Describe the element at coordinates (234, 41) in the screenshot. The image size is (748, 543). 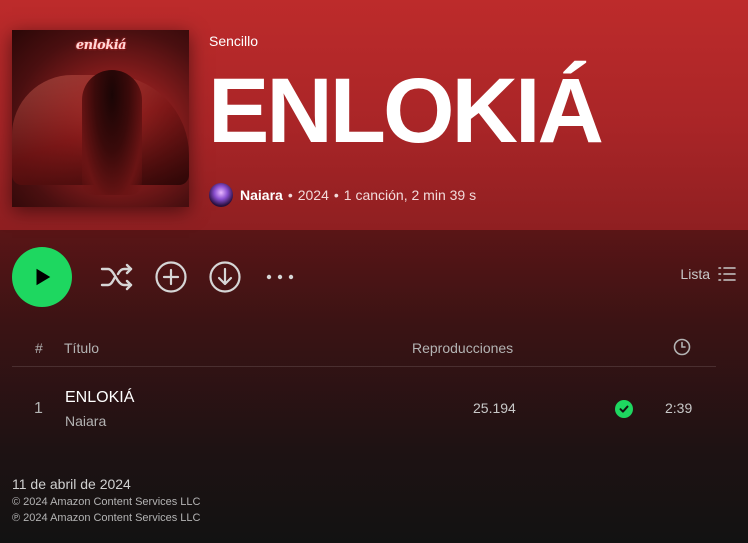
I see `release-type: Sencillo` at that location.